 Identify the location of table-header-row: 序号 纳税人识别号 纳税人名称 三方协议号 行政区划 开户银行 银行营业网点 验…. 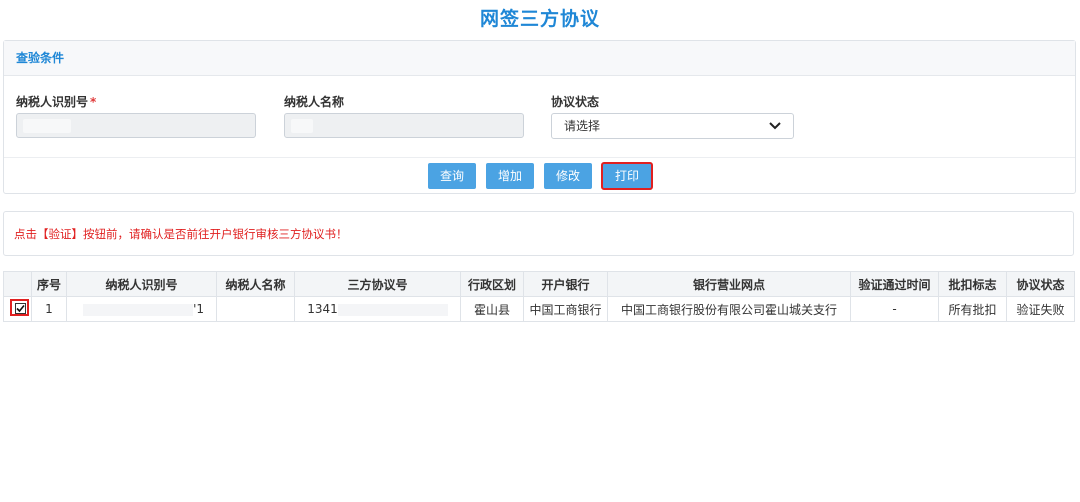
(539, 284).